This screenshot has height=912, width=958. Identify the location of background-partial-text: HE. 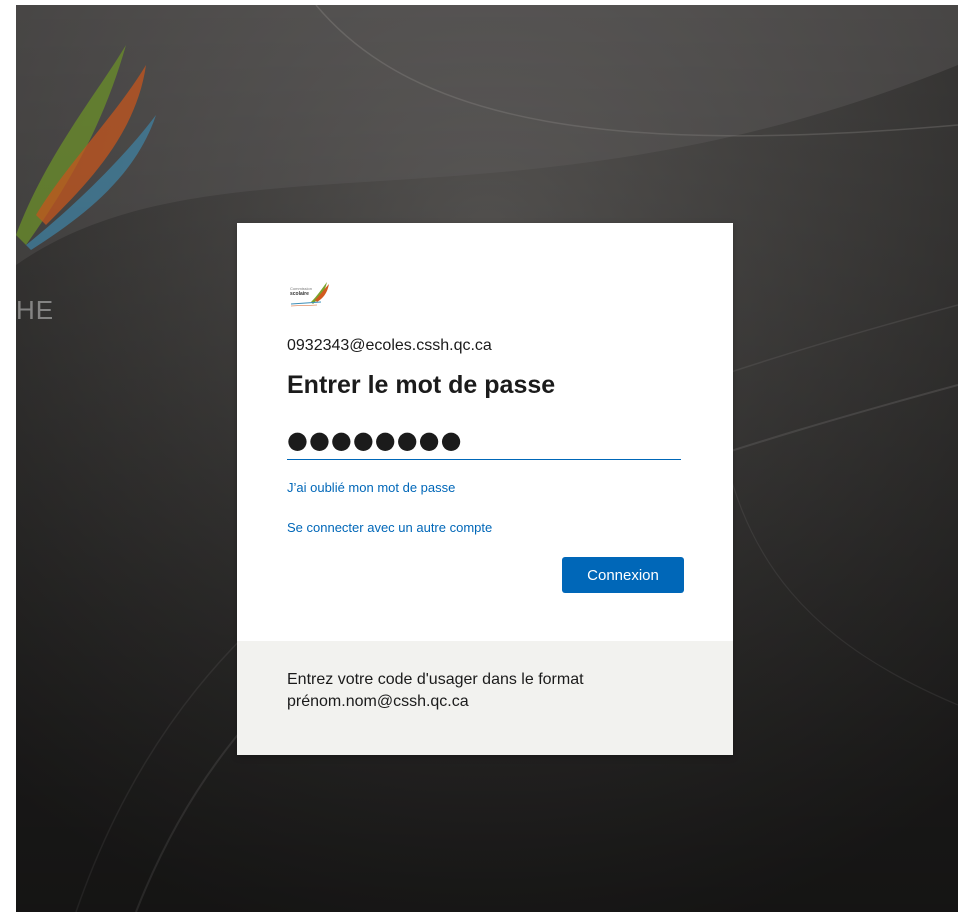
(35, 310).